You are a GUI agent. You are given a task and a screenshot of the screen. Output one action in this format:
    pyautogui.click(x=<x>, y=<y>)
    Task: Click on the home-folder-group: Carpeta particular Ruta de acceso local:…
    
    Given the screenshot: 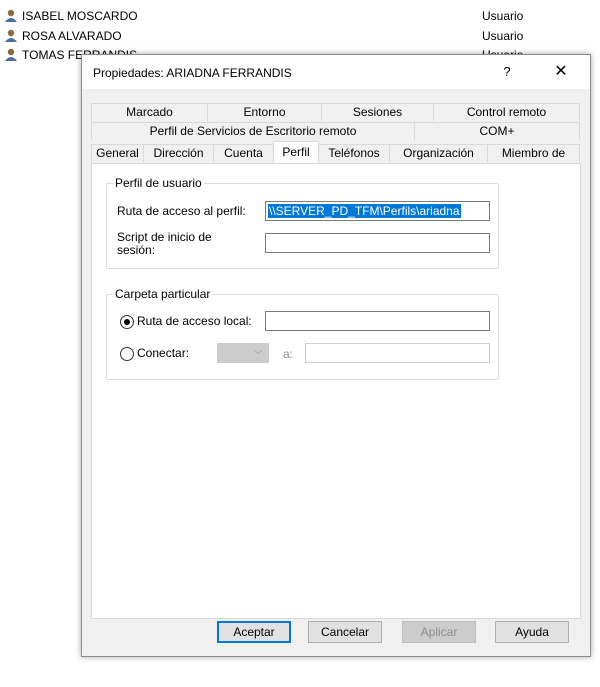 What is the action you would take?
    pyautogui.click(x=302, y=333)
    